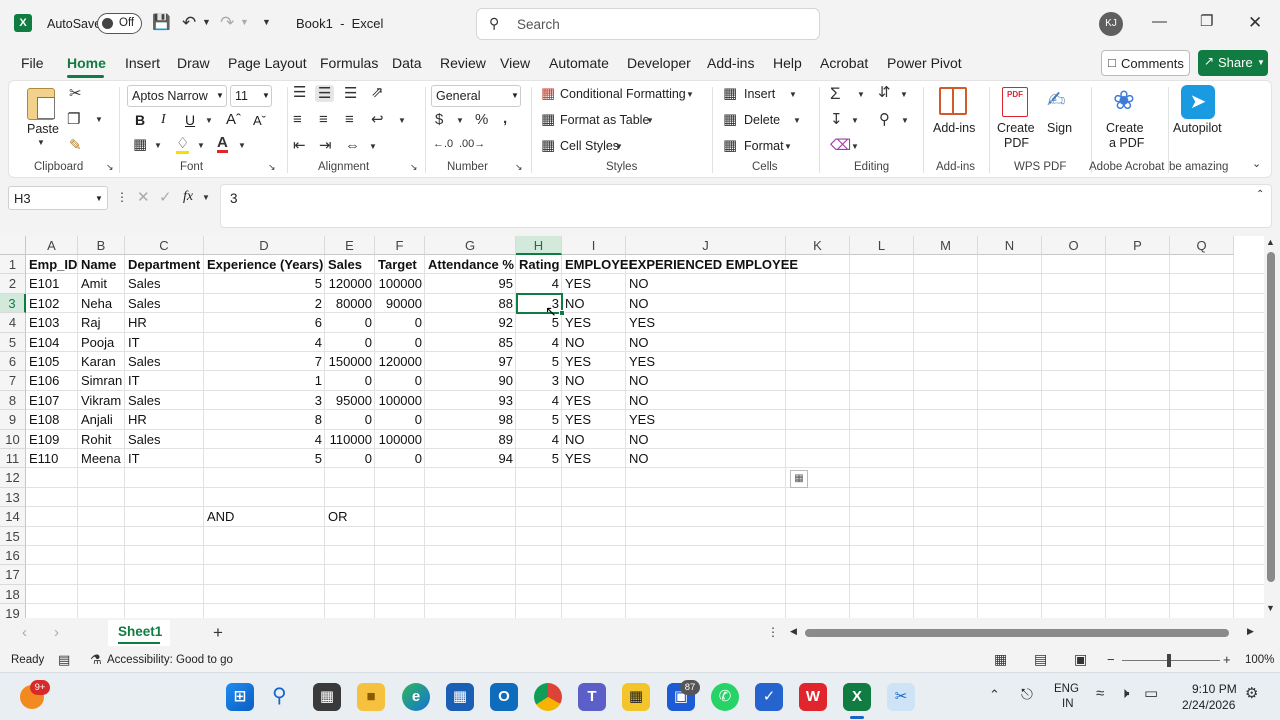 This screenshot has height=720, width=1280. I want to click on cell-g8: 93, so click(470, 400).